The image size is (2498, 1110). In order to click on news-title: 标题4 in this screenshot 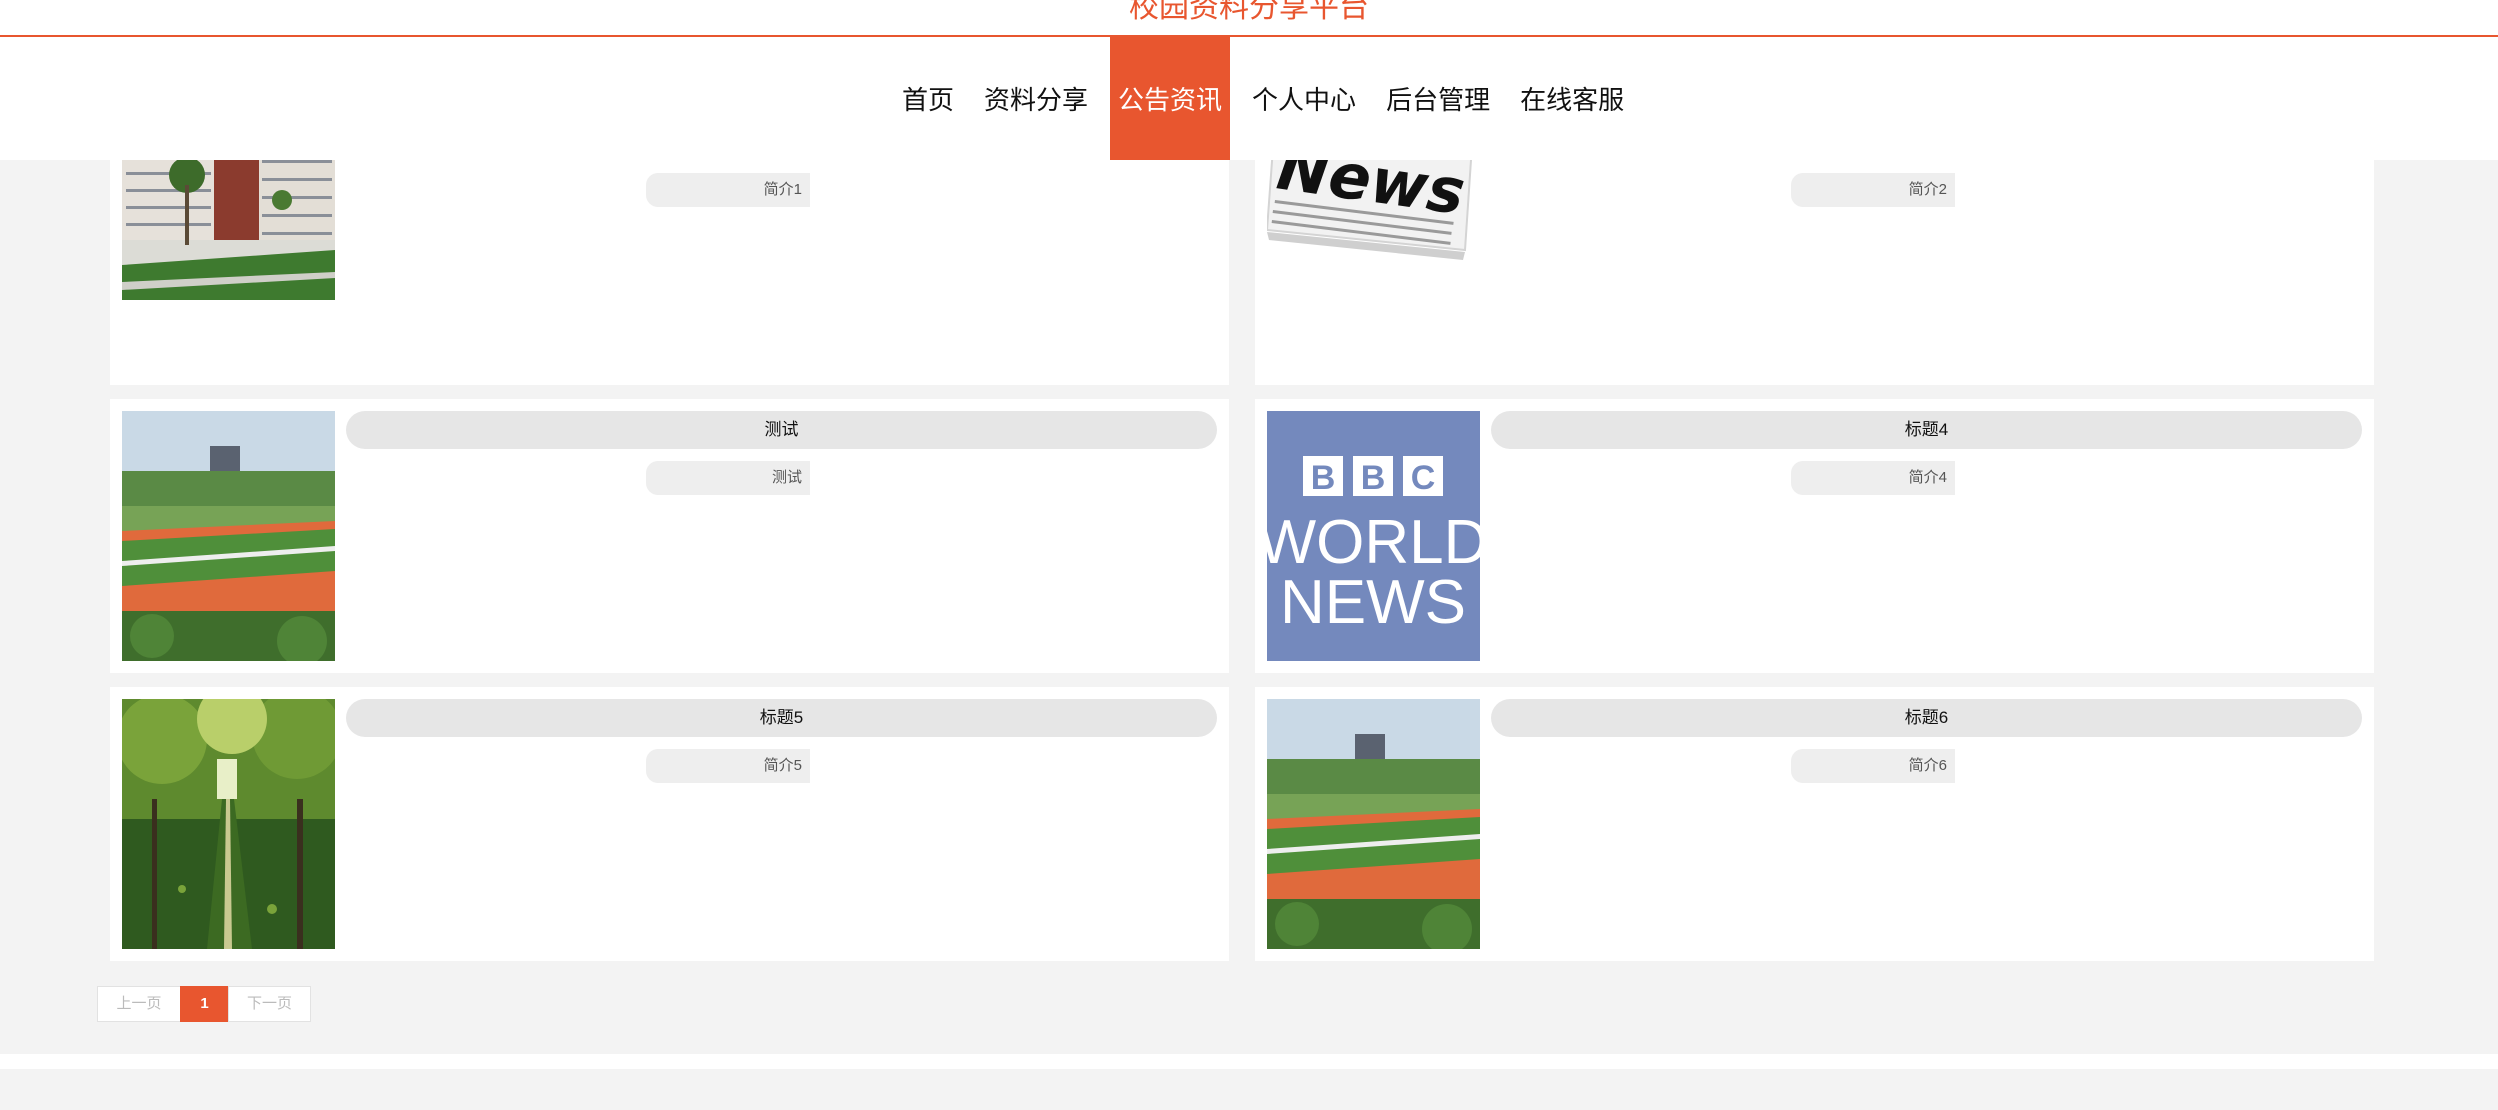, I will do `click(1926, 430)`.